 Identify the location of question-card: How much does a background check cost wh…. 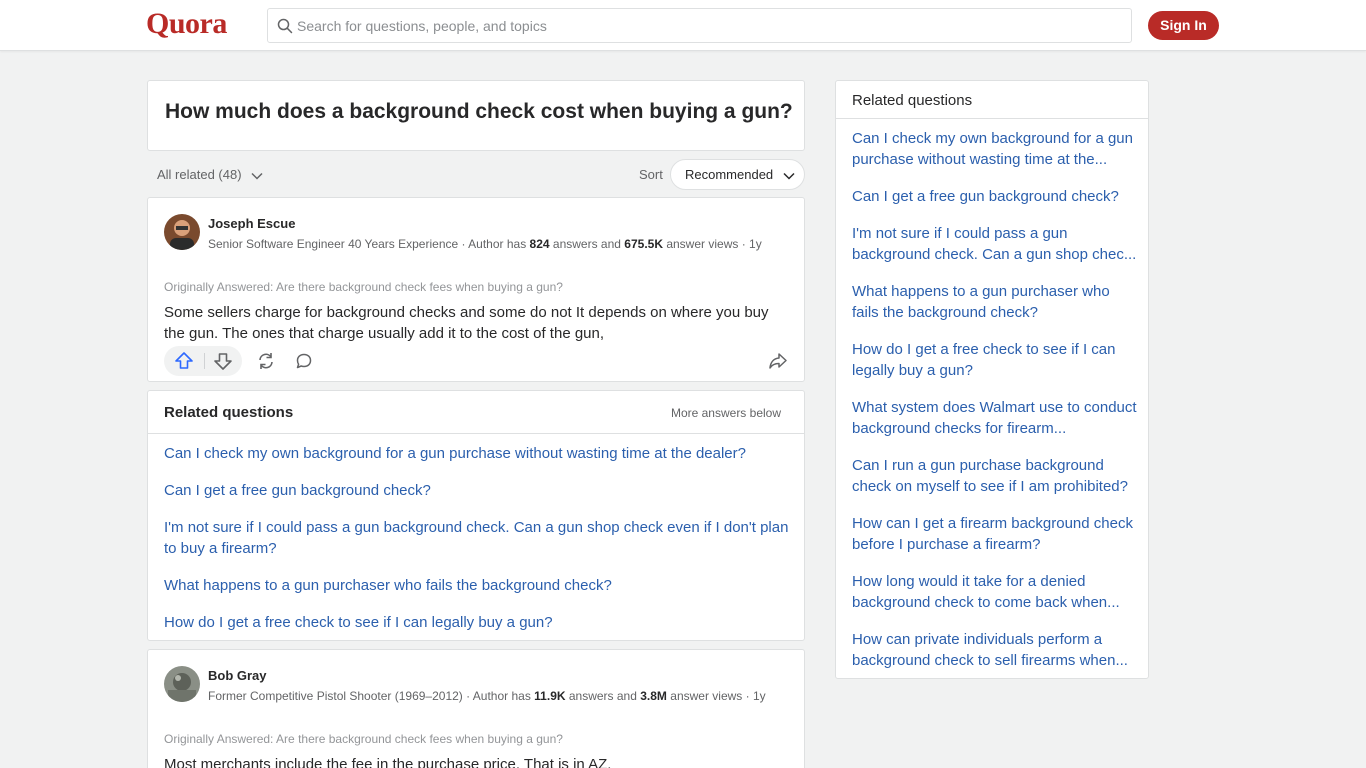
(476, 115).